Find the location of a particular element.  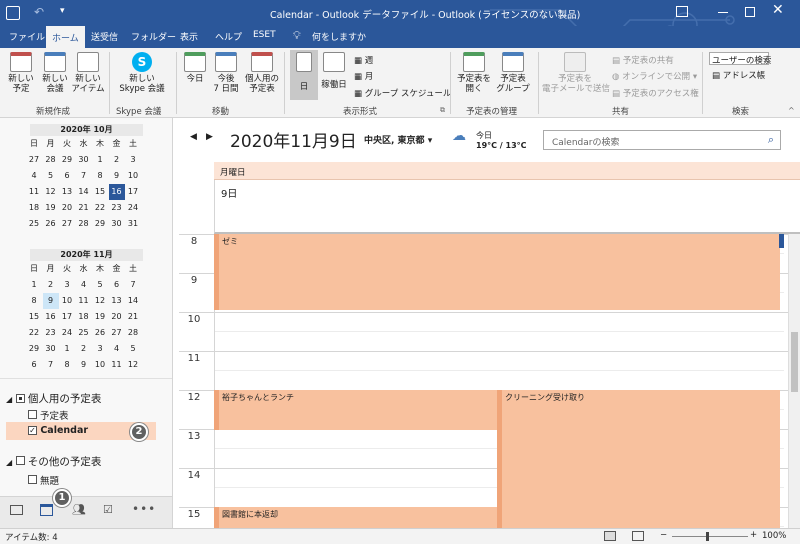

personal-calendars-header: ◢ 個人用の予定表 is located at coordinates (53, 398).